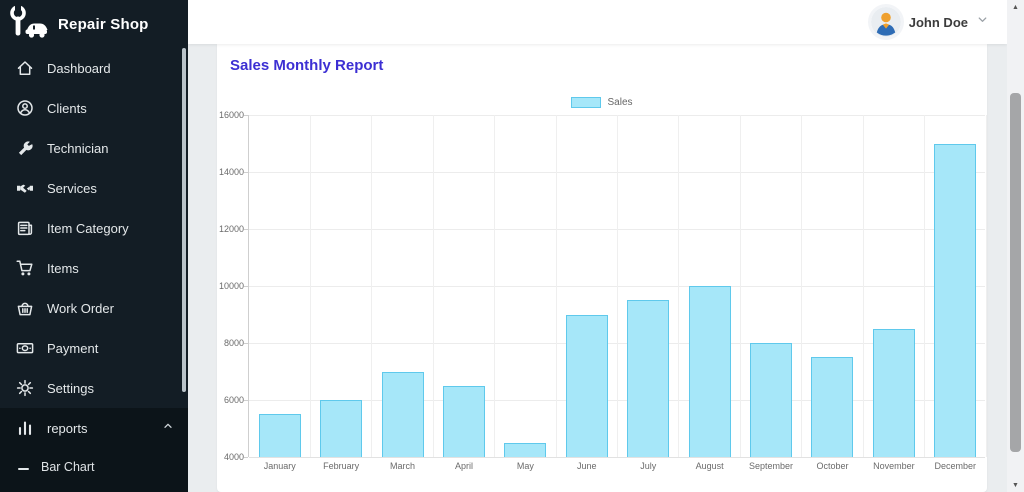 The image size is (1024, 492). Describe the element at coordinates (63, 268) in the screenshot. I see `sidebar-item-label: Items` at that location.